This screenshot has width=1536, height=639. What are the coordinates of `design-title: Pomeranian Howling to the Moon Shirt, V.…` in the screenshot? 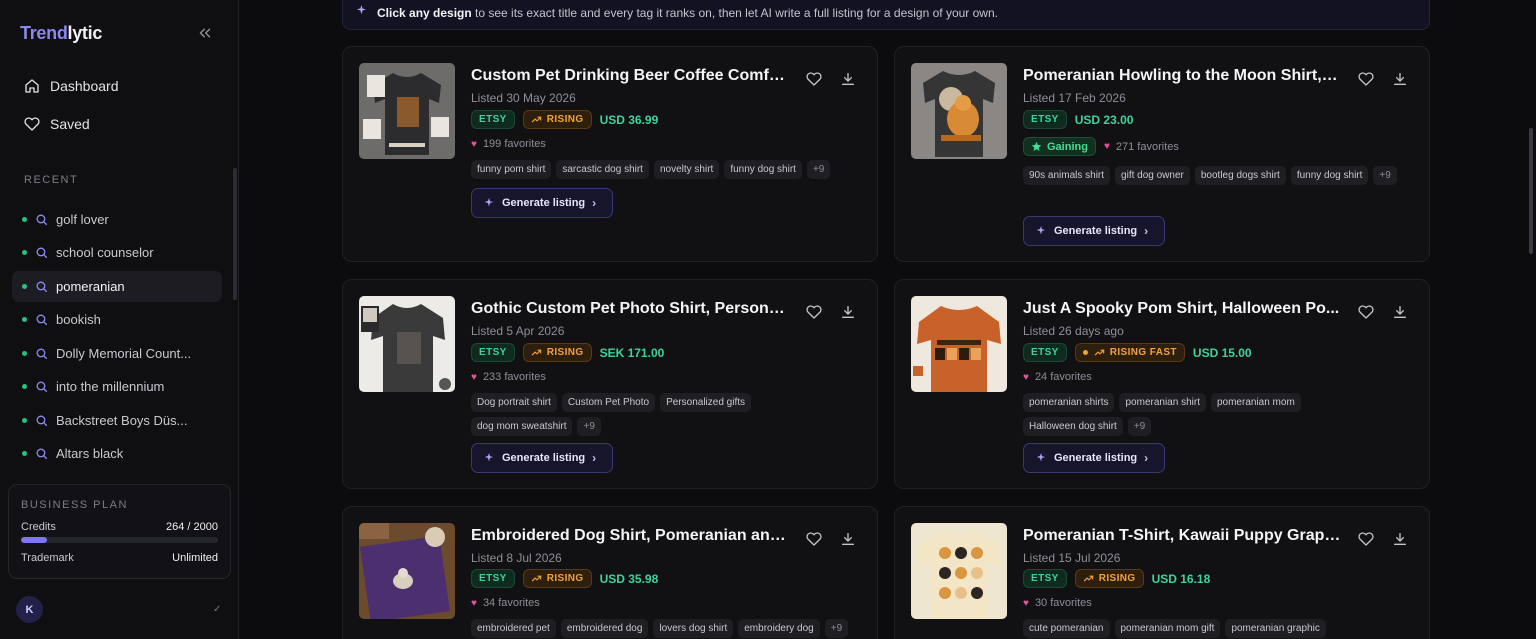 It's located at (1182, 76).